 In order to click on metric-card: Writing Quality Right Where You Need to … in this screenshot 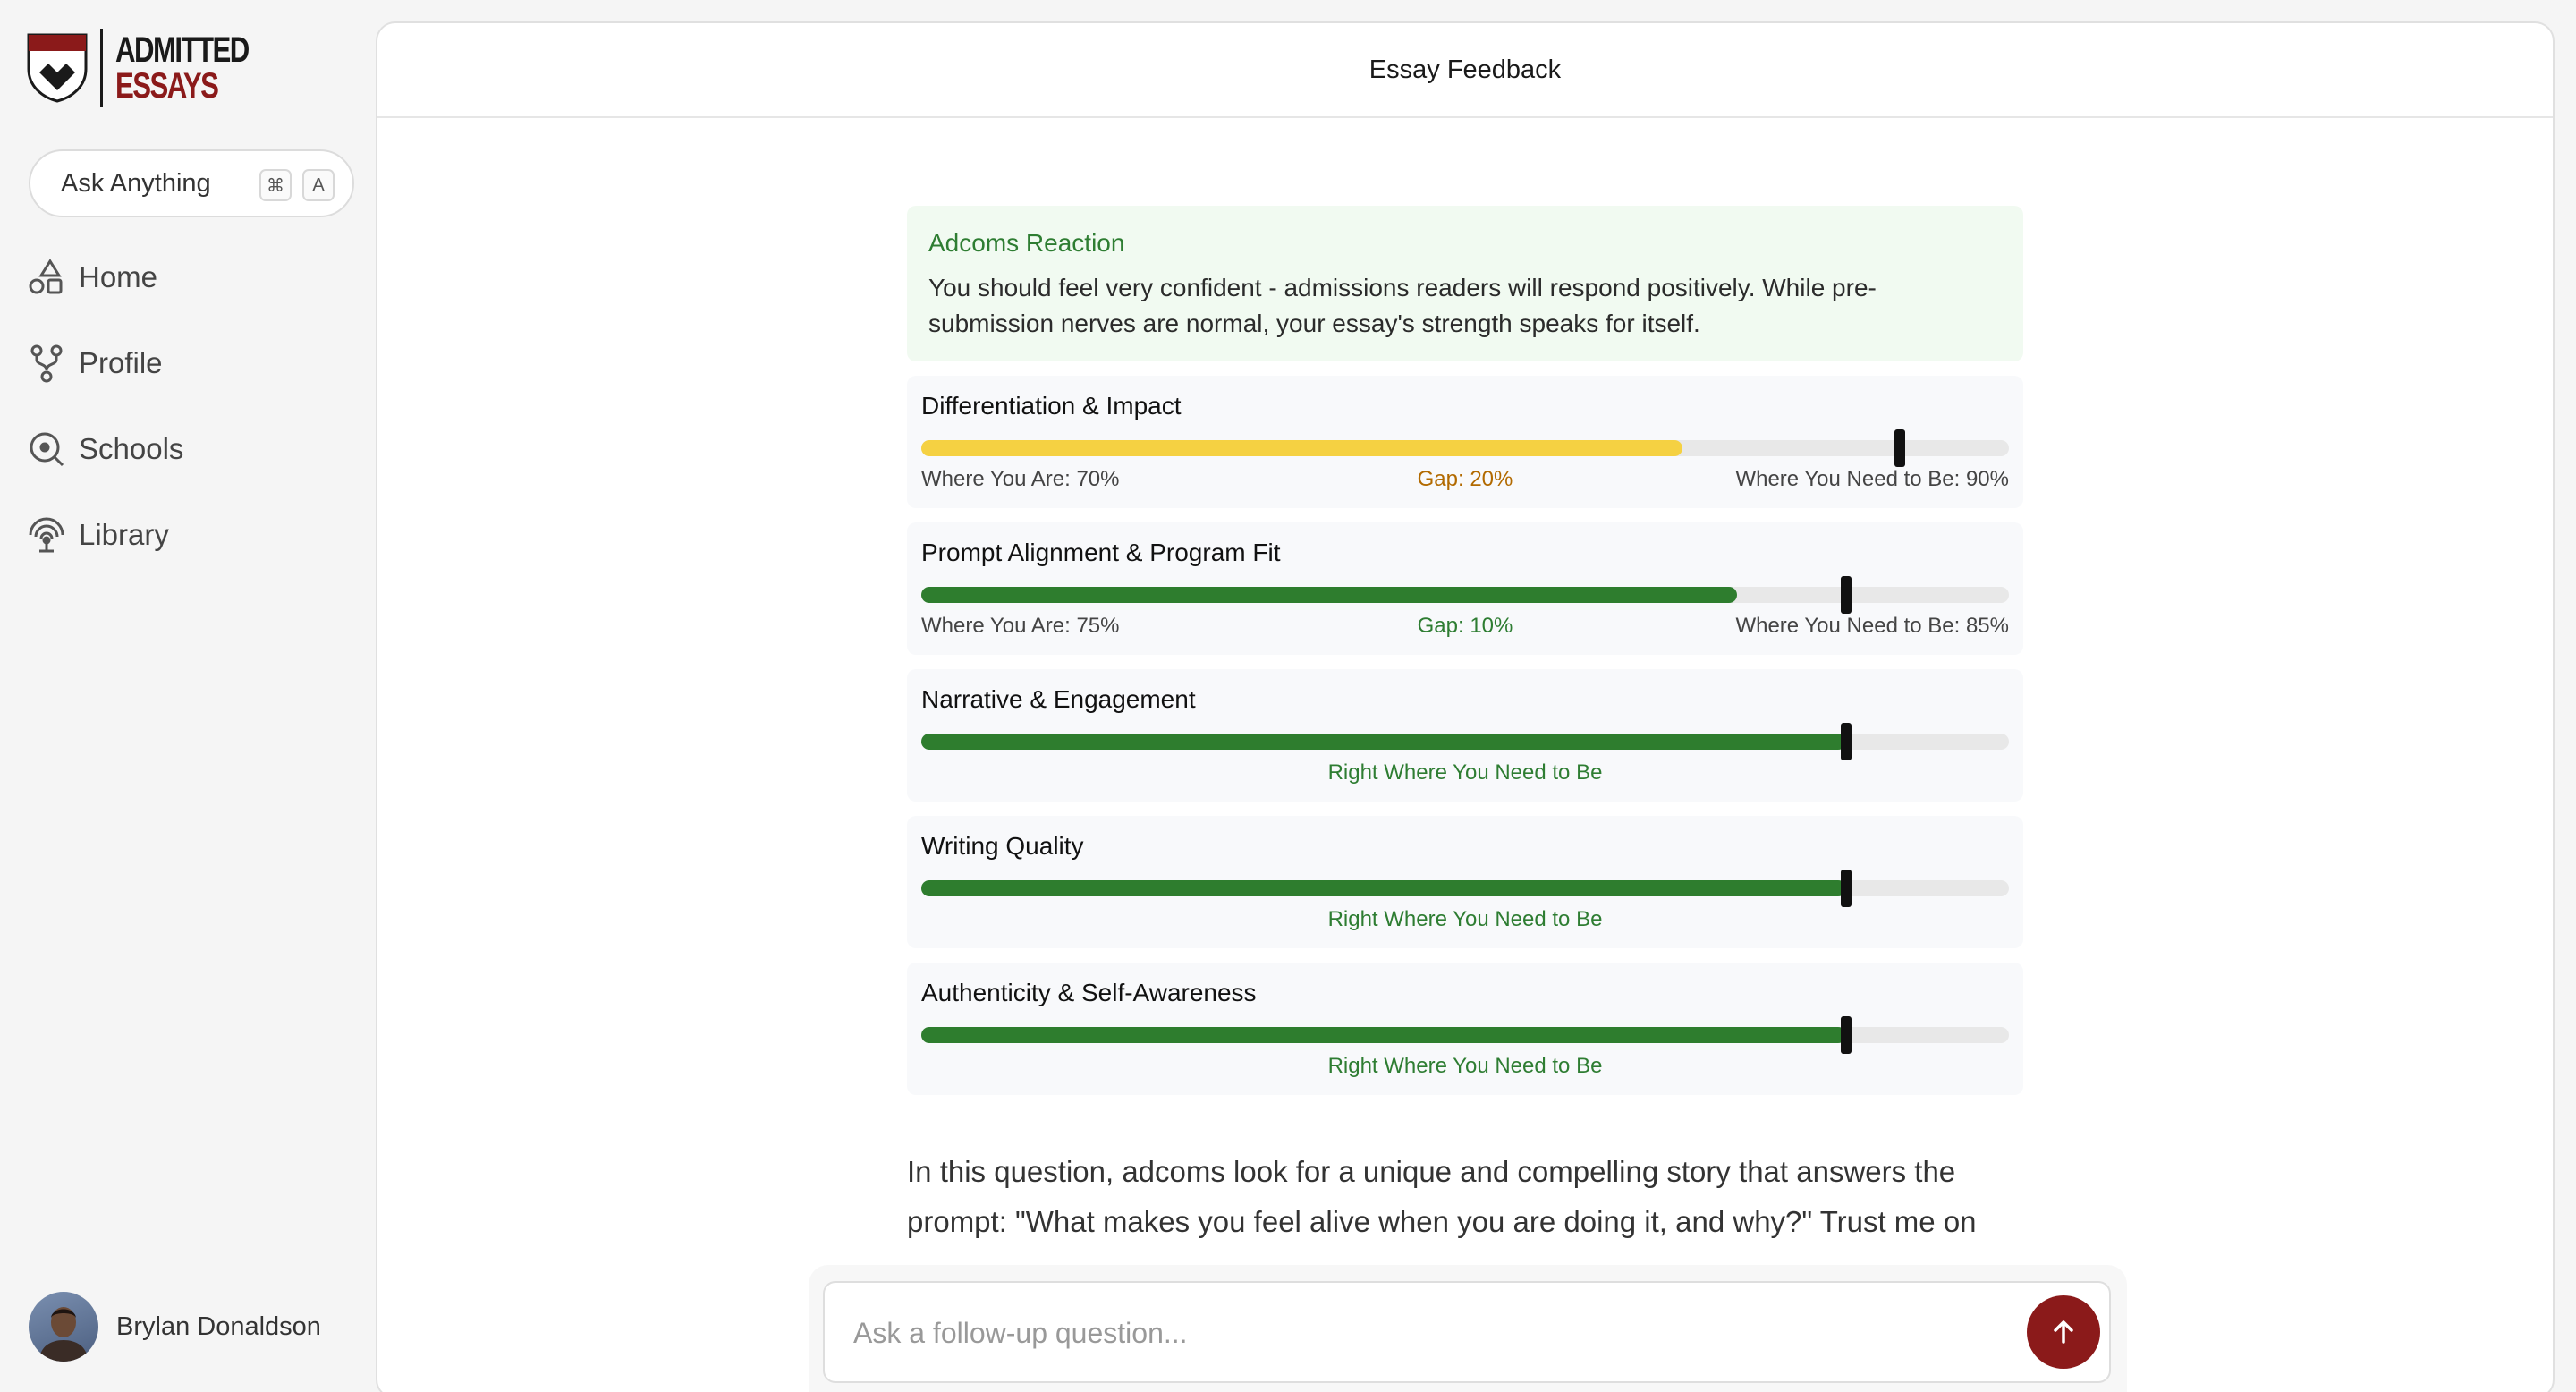, I will do `click(1465, 882)`.